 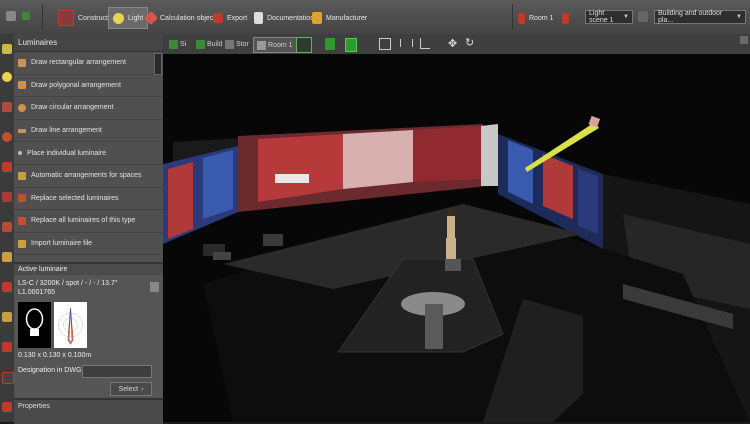 What do you see at coordinates (22, 243) in the screenshot?
I see `import-file-icon` at bounding box center [22, 243].